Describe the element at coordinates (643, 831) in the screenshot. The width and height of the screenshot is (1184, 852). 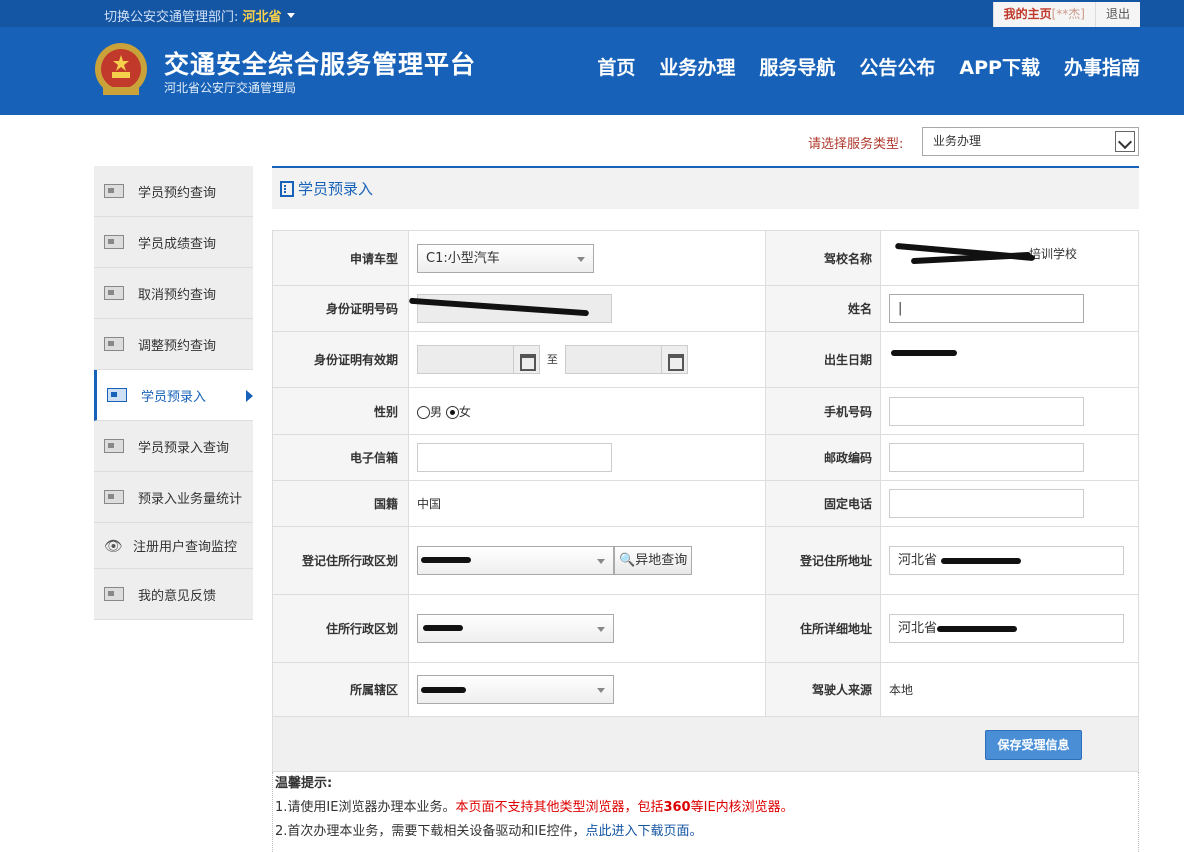
I see `download-link: 点此进入下载页面。` at that location.